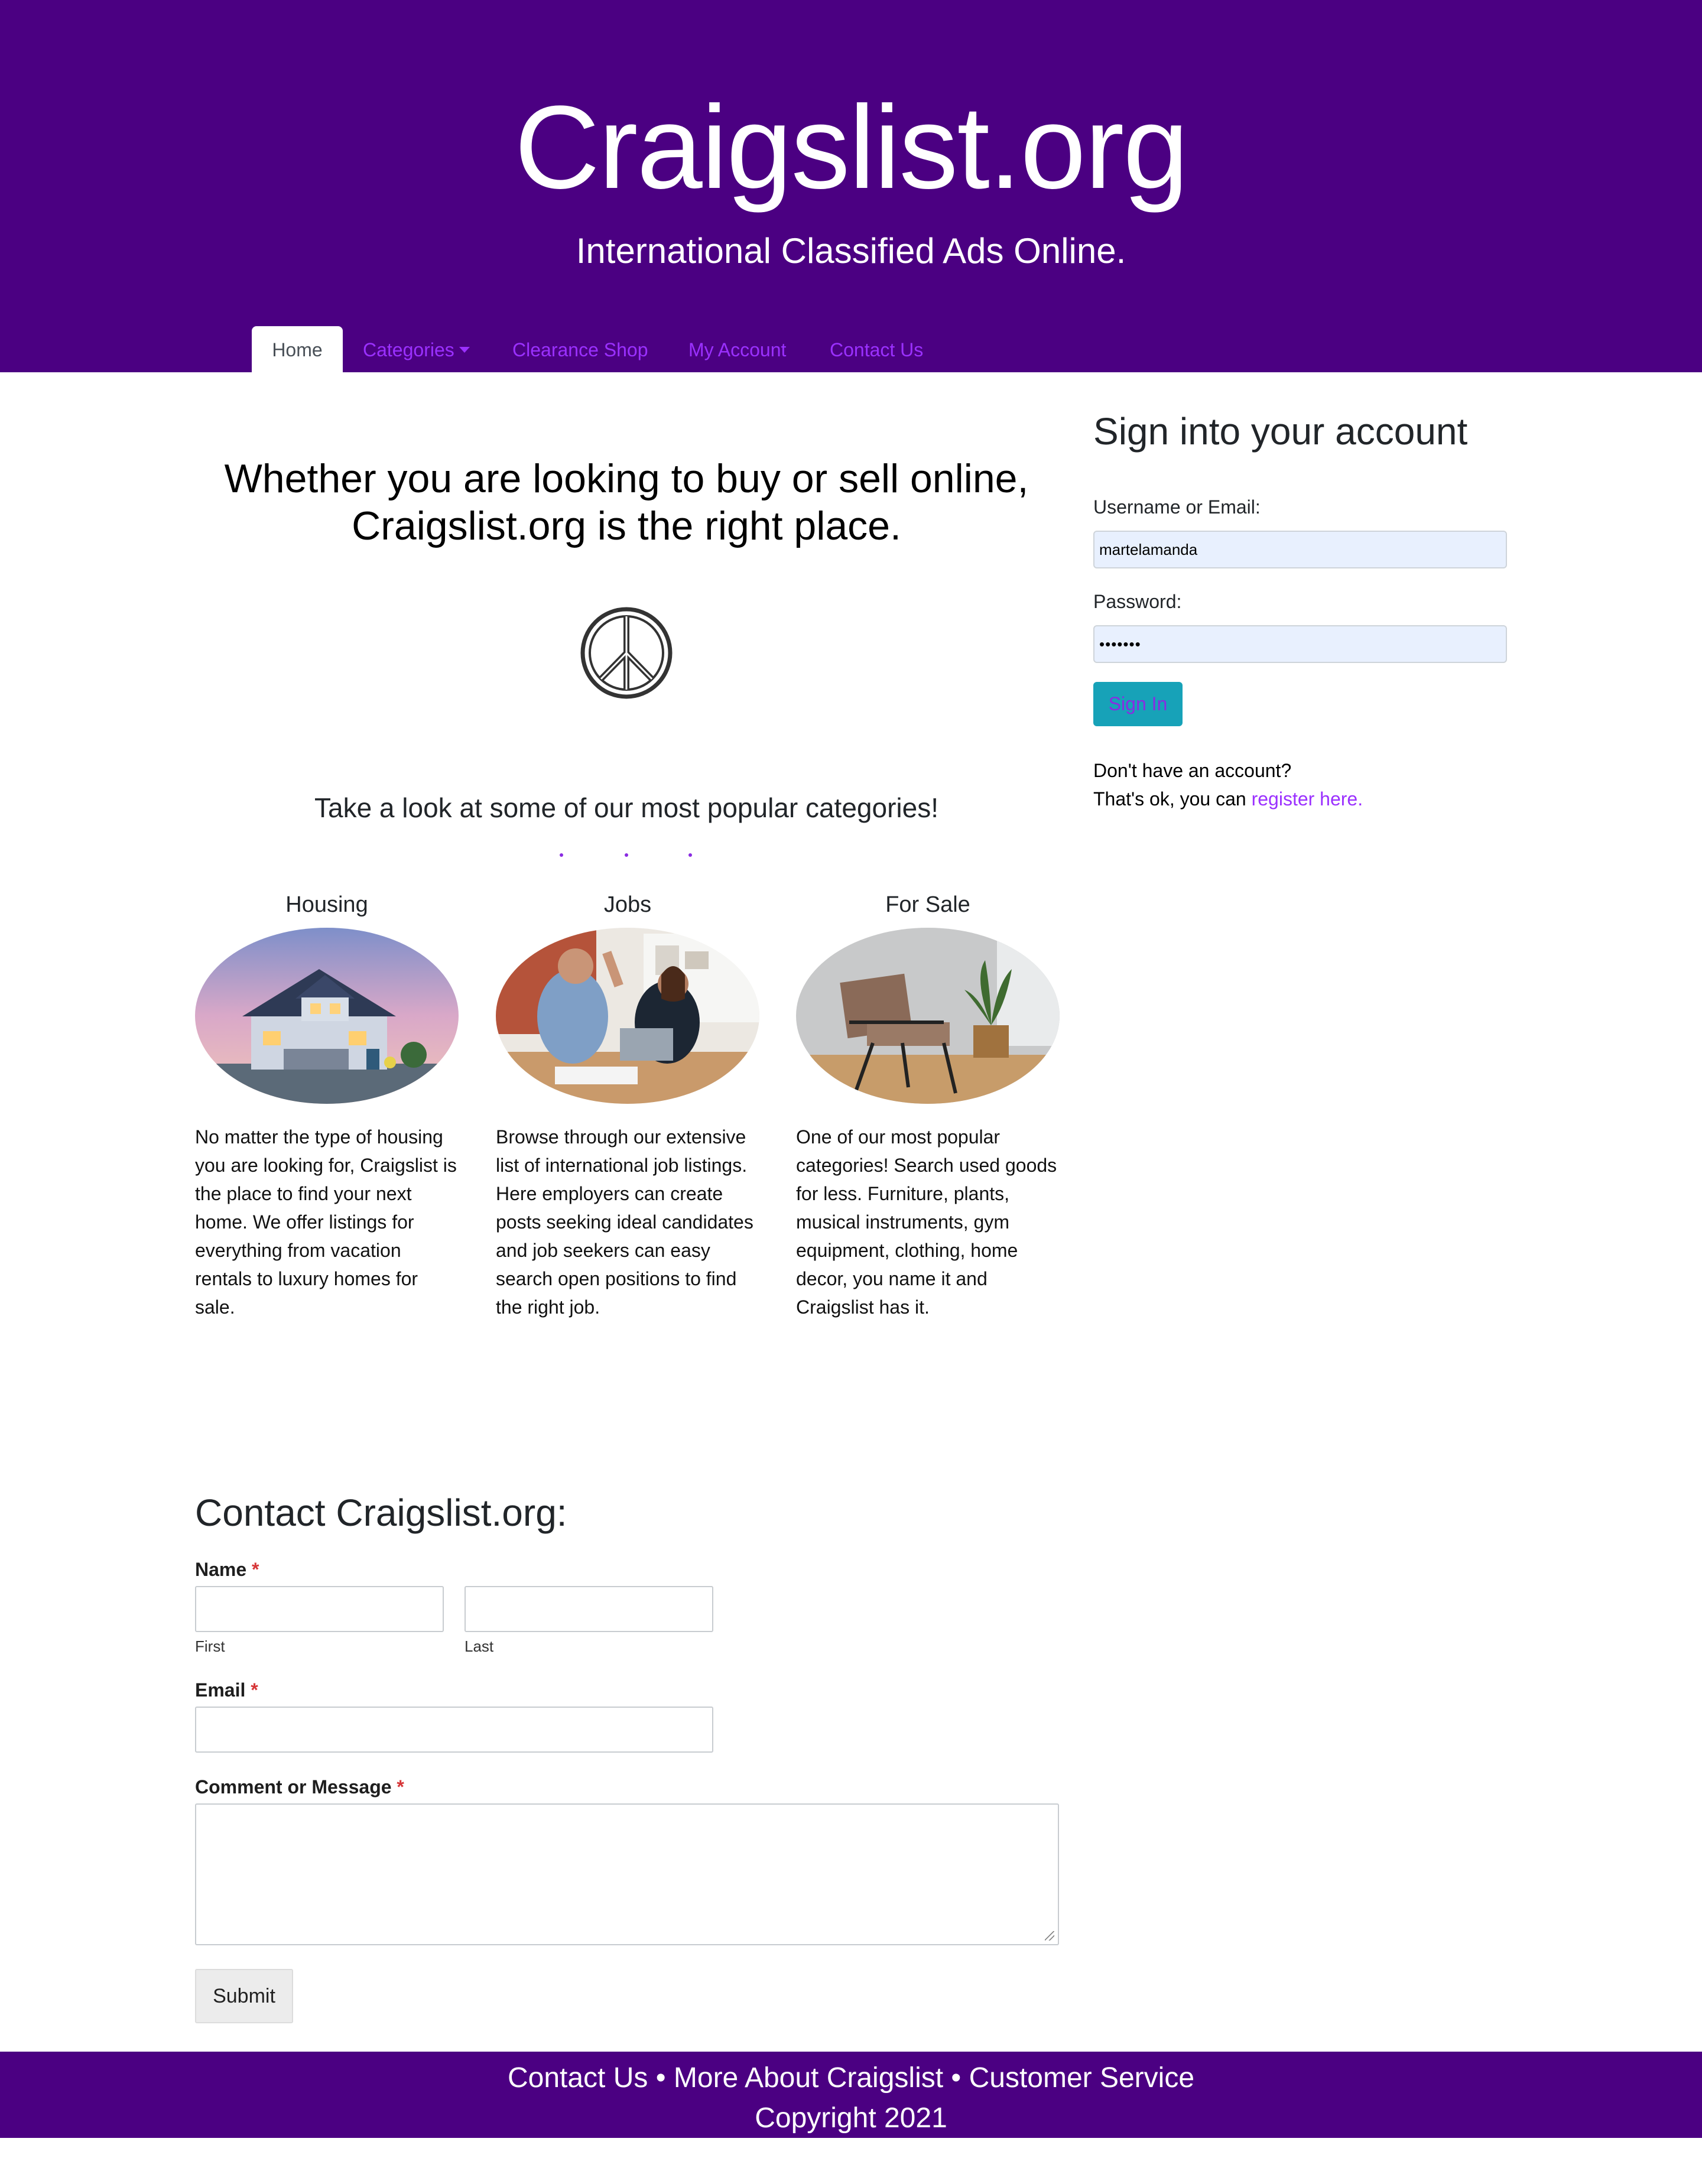 This screenshot has height=2184, width=1702. Describe the element at coordinates (1172, 799) in the screenshot. I see `register-prefix: That's ok, you can` at that location.